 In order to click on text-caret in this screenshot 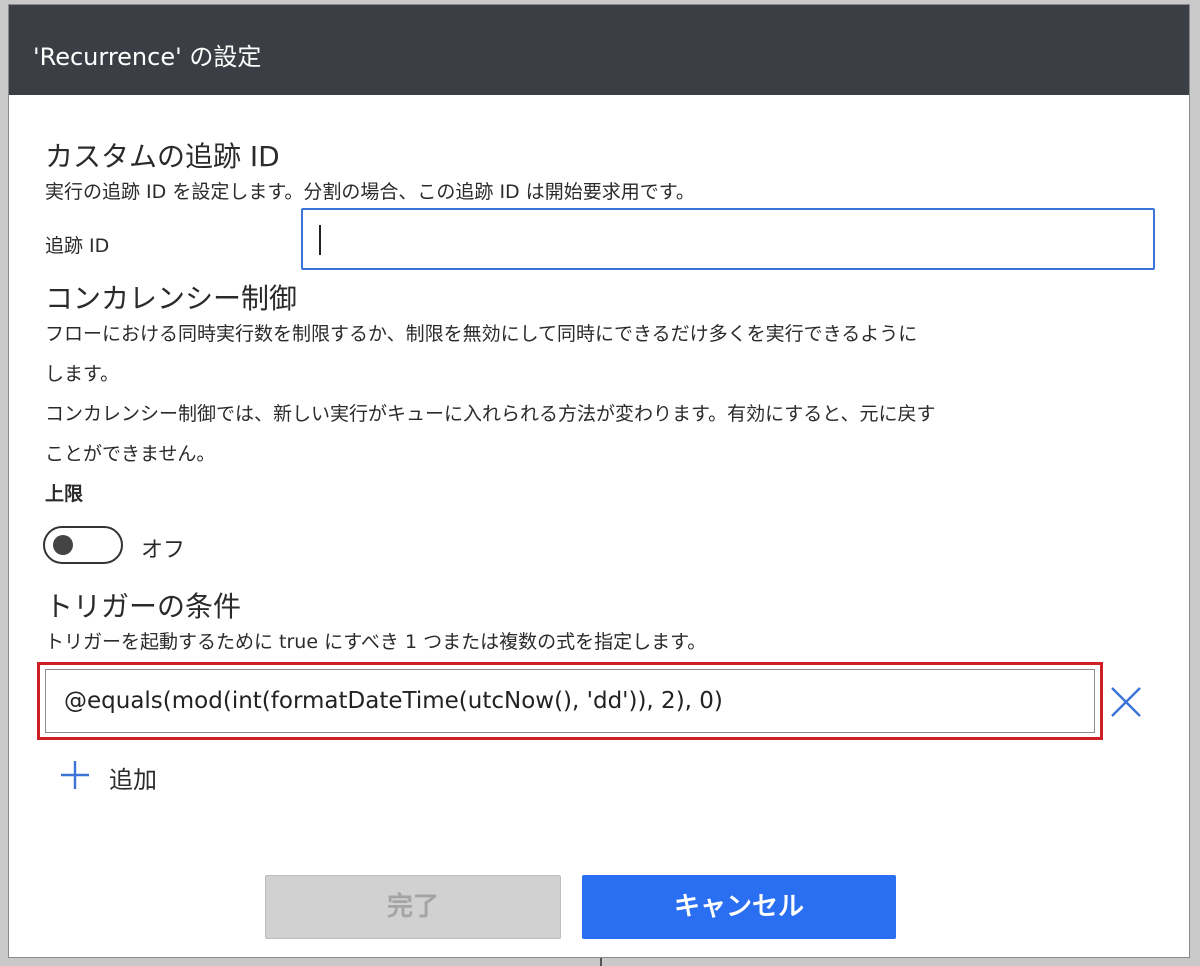, I will do `click(320, 240)`.